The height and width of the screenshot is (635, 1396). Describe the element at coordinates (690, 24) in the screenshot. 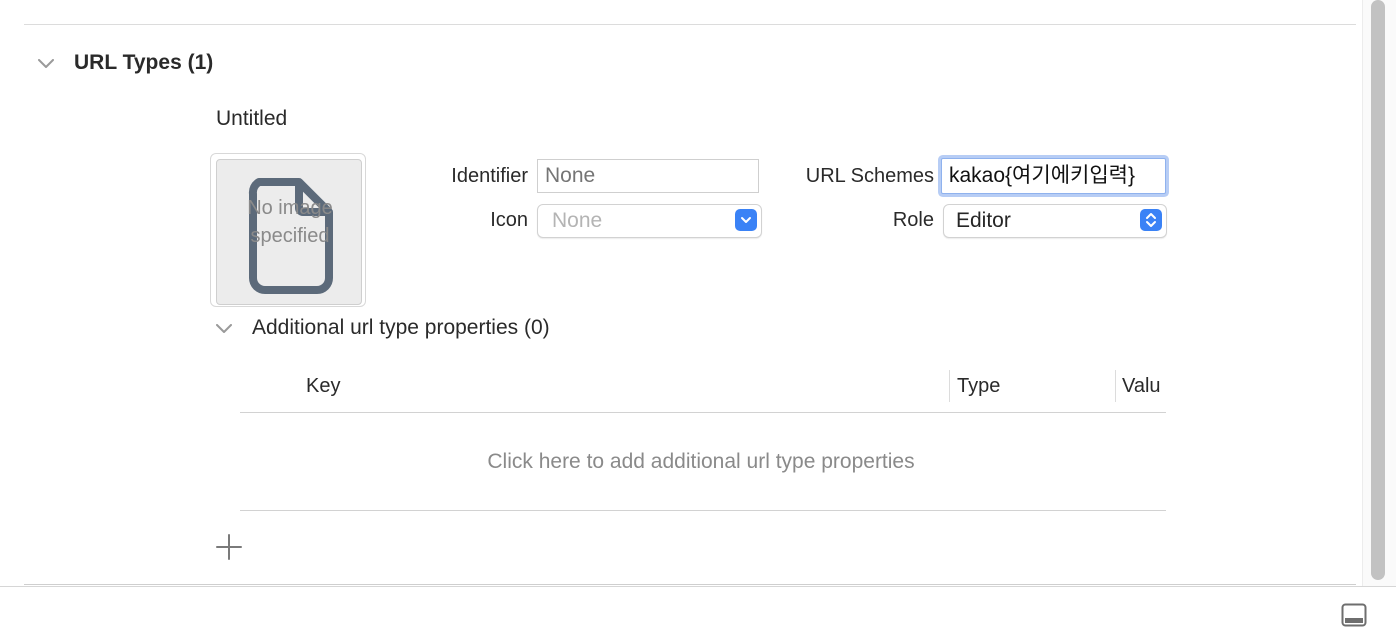

I see `top-divider` at that location.